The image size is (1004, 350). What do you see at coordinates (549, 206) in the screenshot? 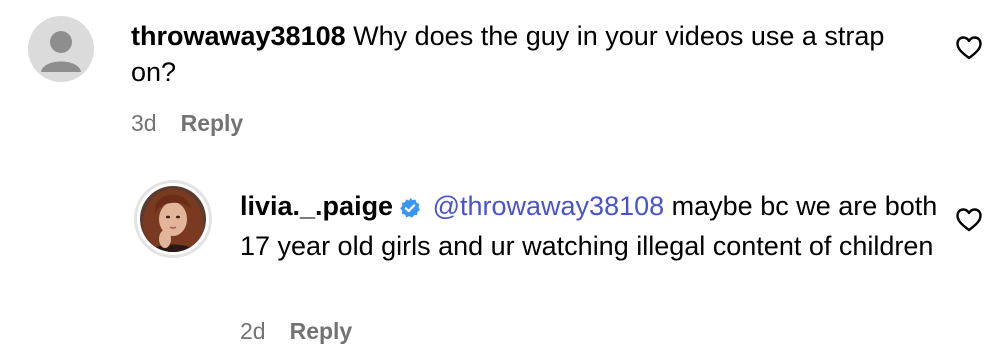
I see `mention-link: @throwaway38108` at bounding box center [549, 206].